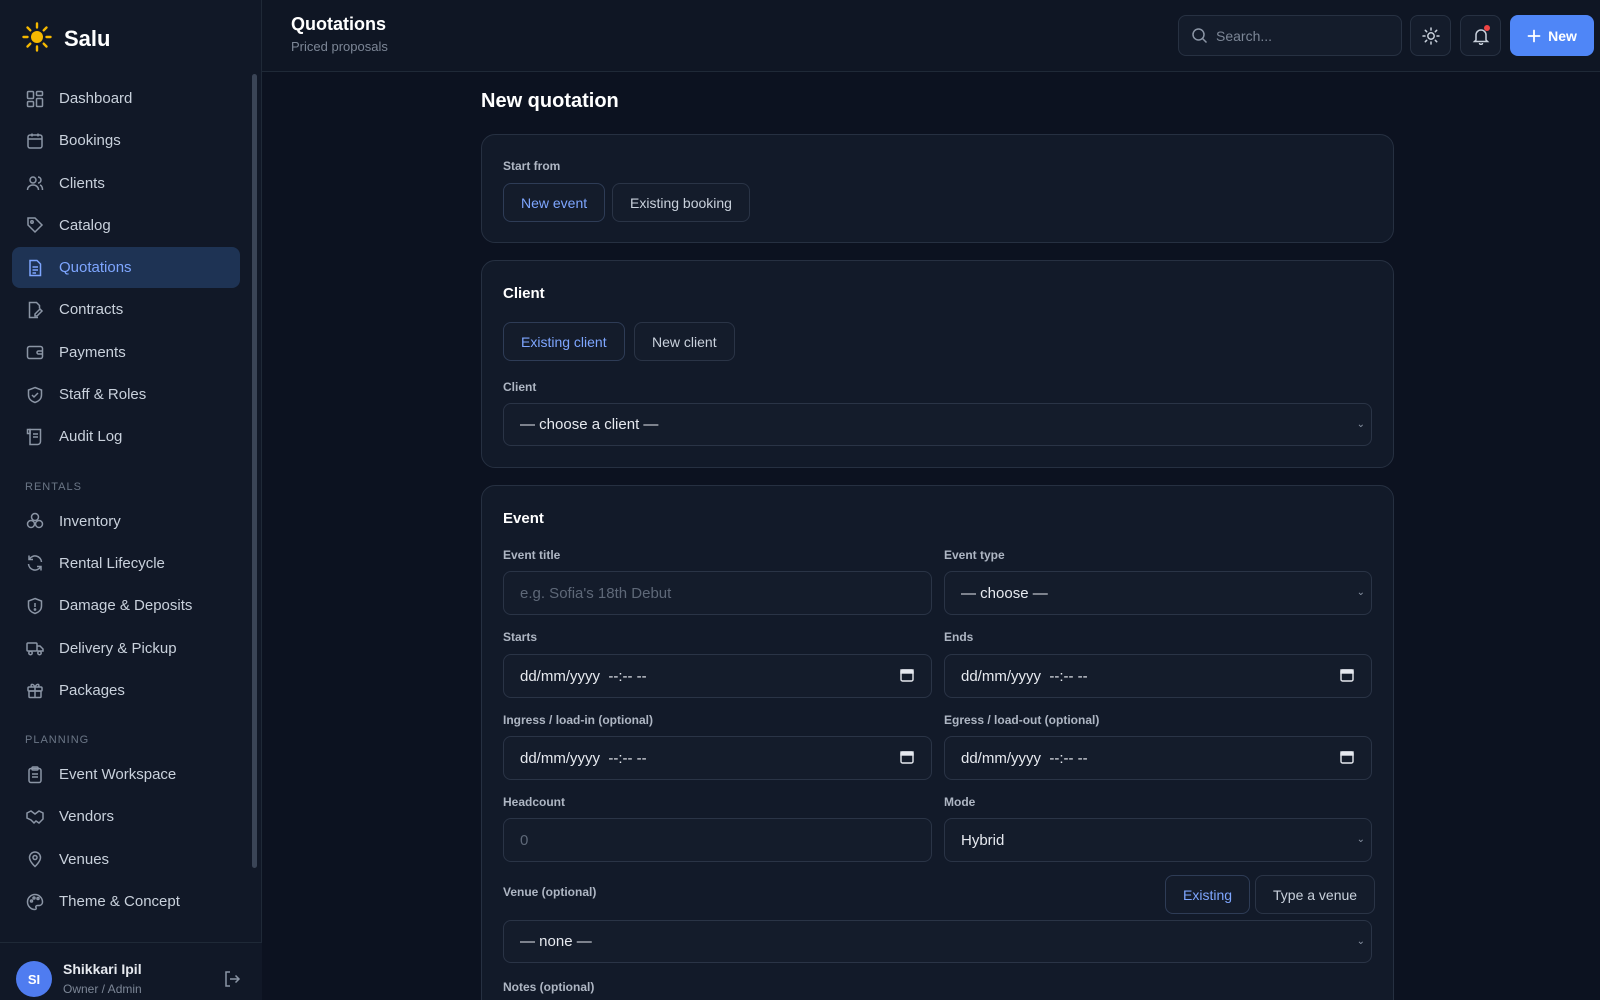  What do you see at coordinates (1480, 35) in the screenshot?
I see `notifications-button` at bounding box center [1480, 35].